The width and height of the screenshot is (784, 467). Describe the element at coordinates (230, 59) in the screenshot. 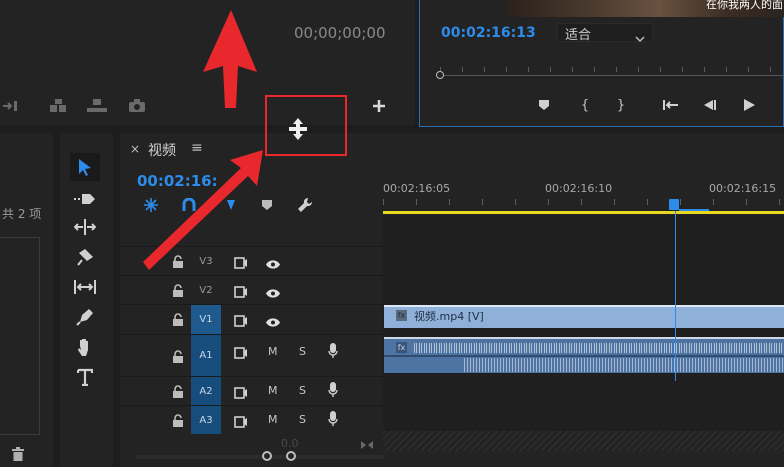

I see `up-arrow-icon` at that location.